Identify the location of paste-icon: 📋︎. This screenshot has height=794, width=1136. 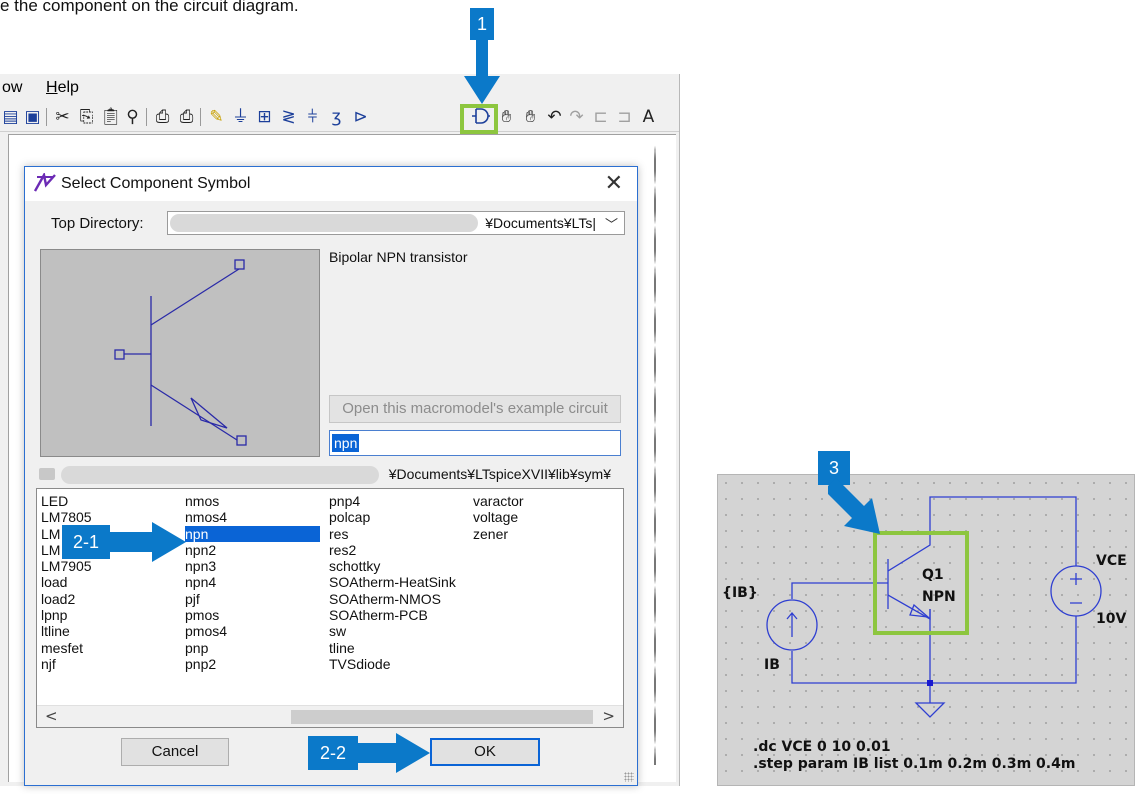
(111, 117).